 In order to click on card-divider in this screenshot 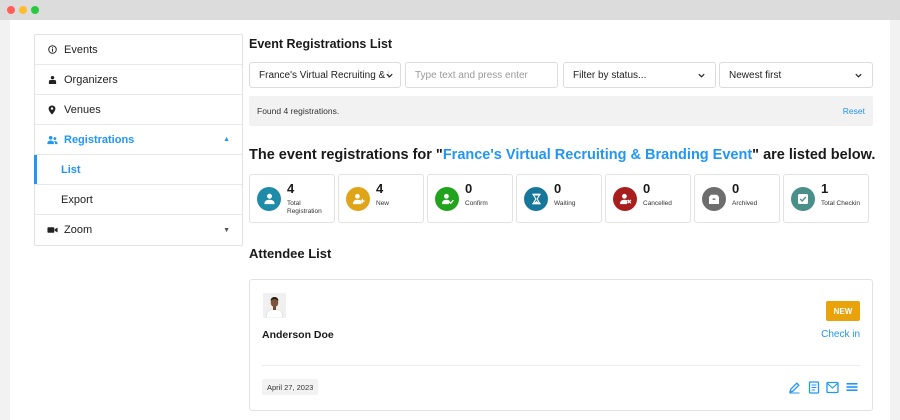, I will do `click(561, 365)`.